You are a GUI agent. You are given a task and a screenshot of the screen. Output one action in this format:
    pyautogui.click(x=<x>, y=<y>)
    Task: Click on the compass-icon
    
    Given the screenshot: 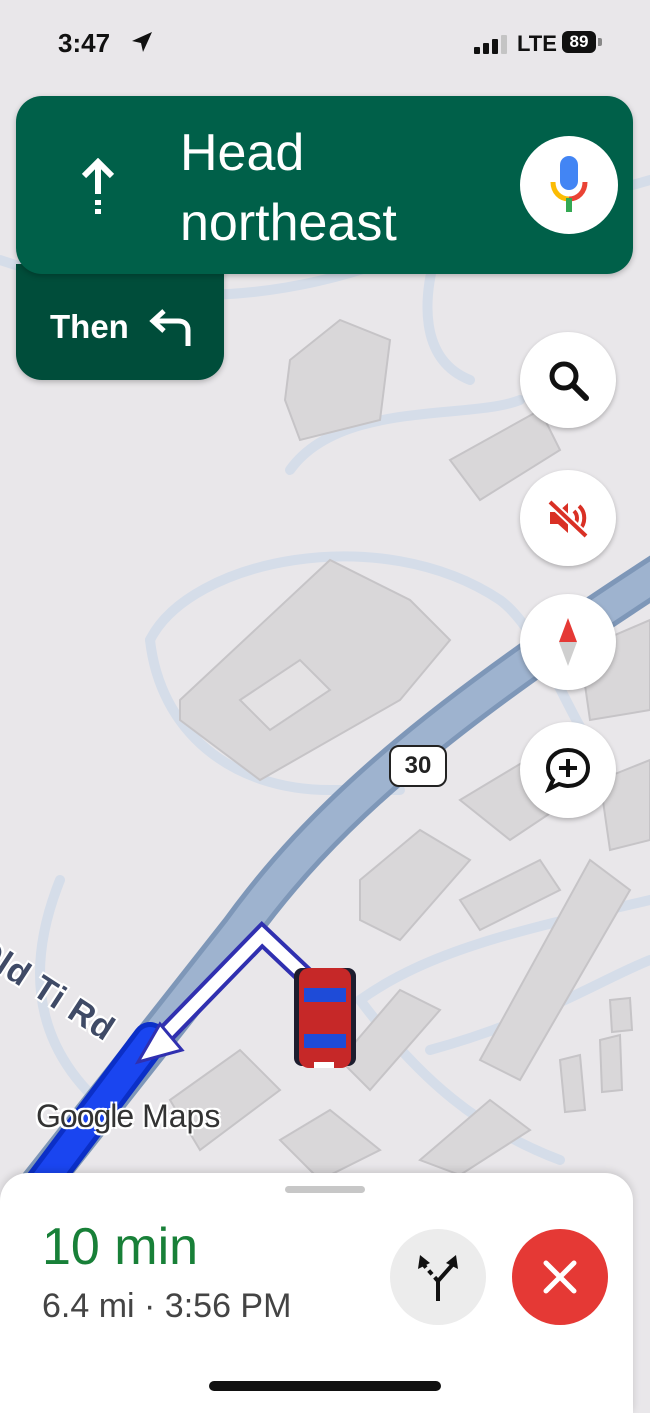 What is the action you would take?
    pyautogui.click(x=568, y=642)
    